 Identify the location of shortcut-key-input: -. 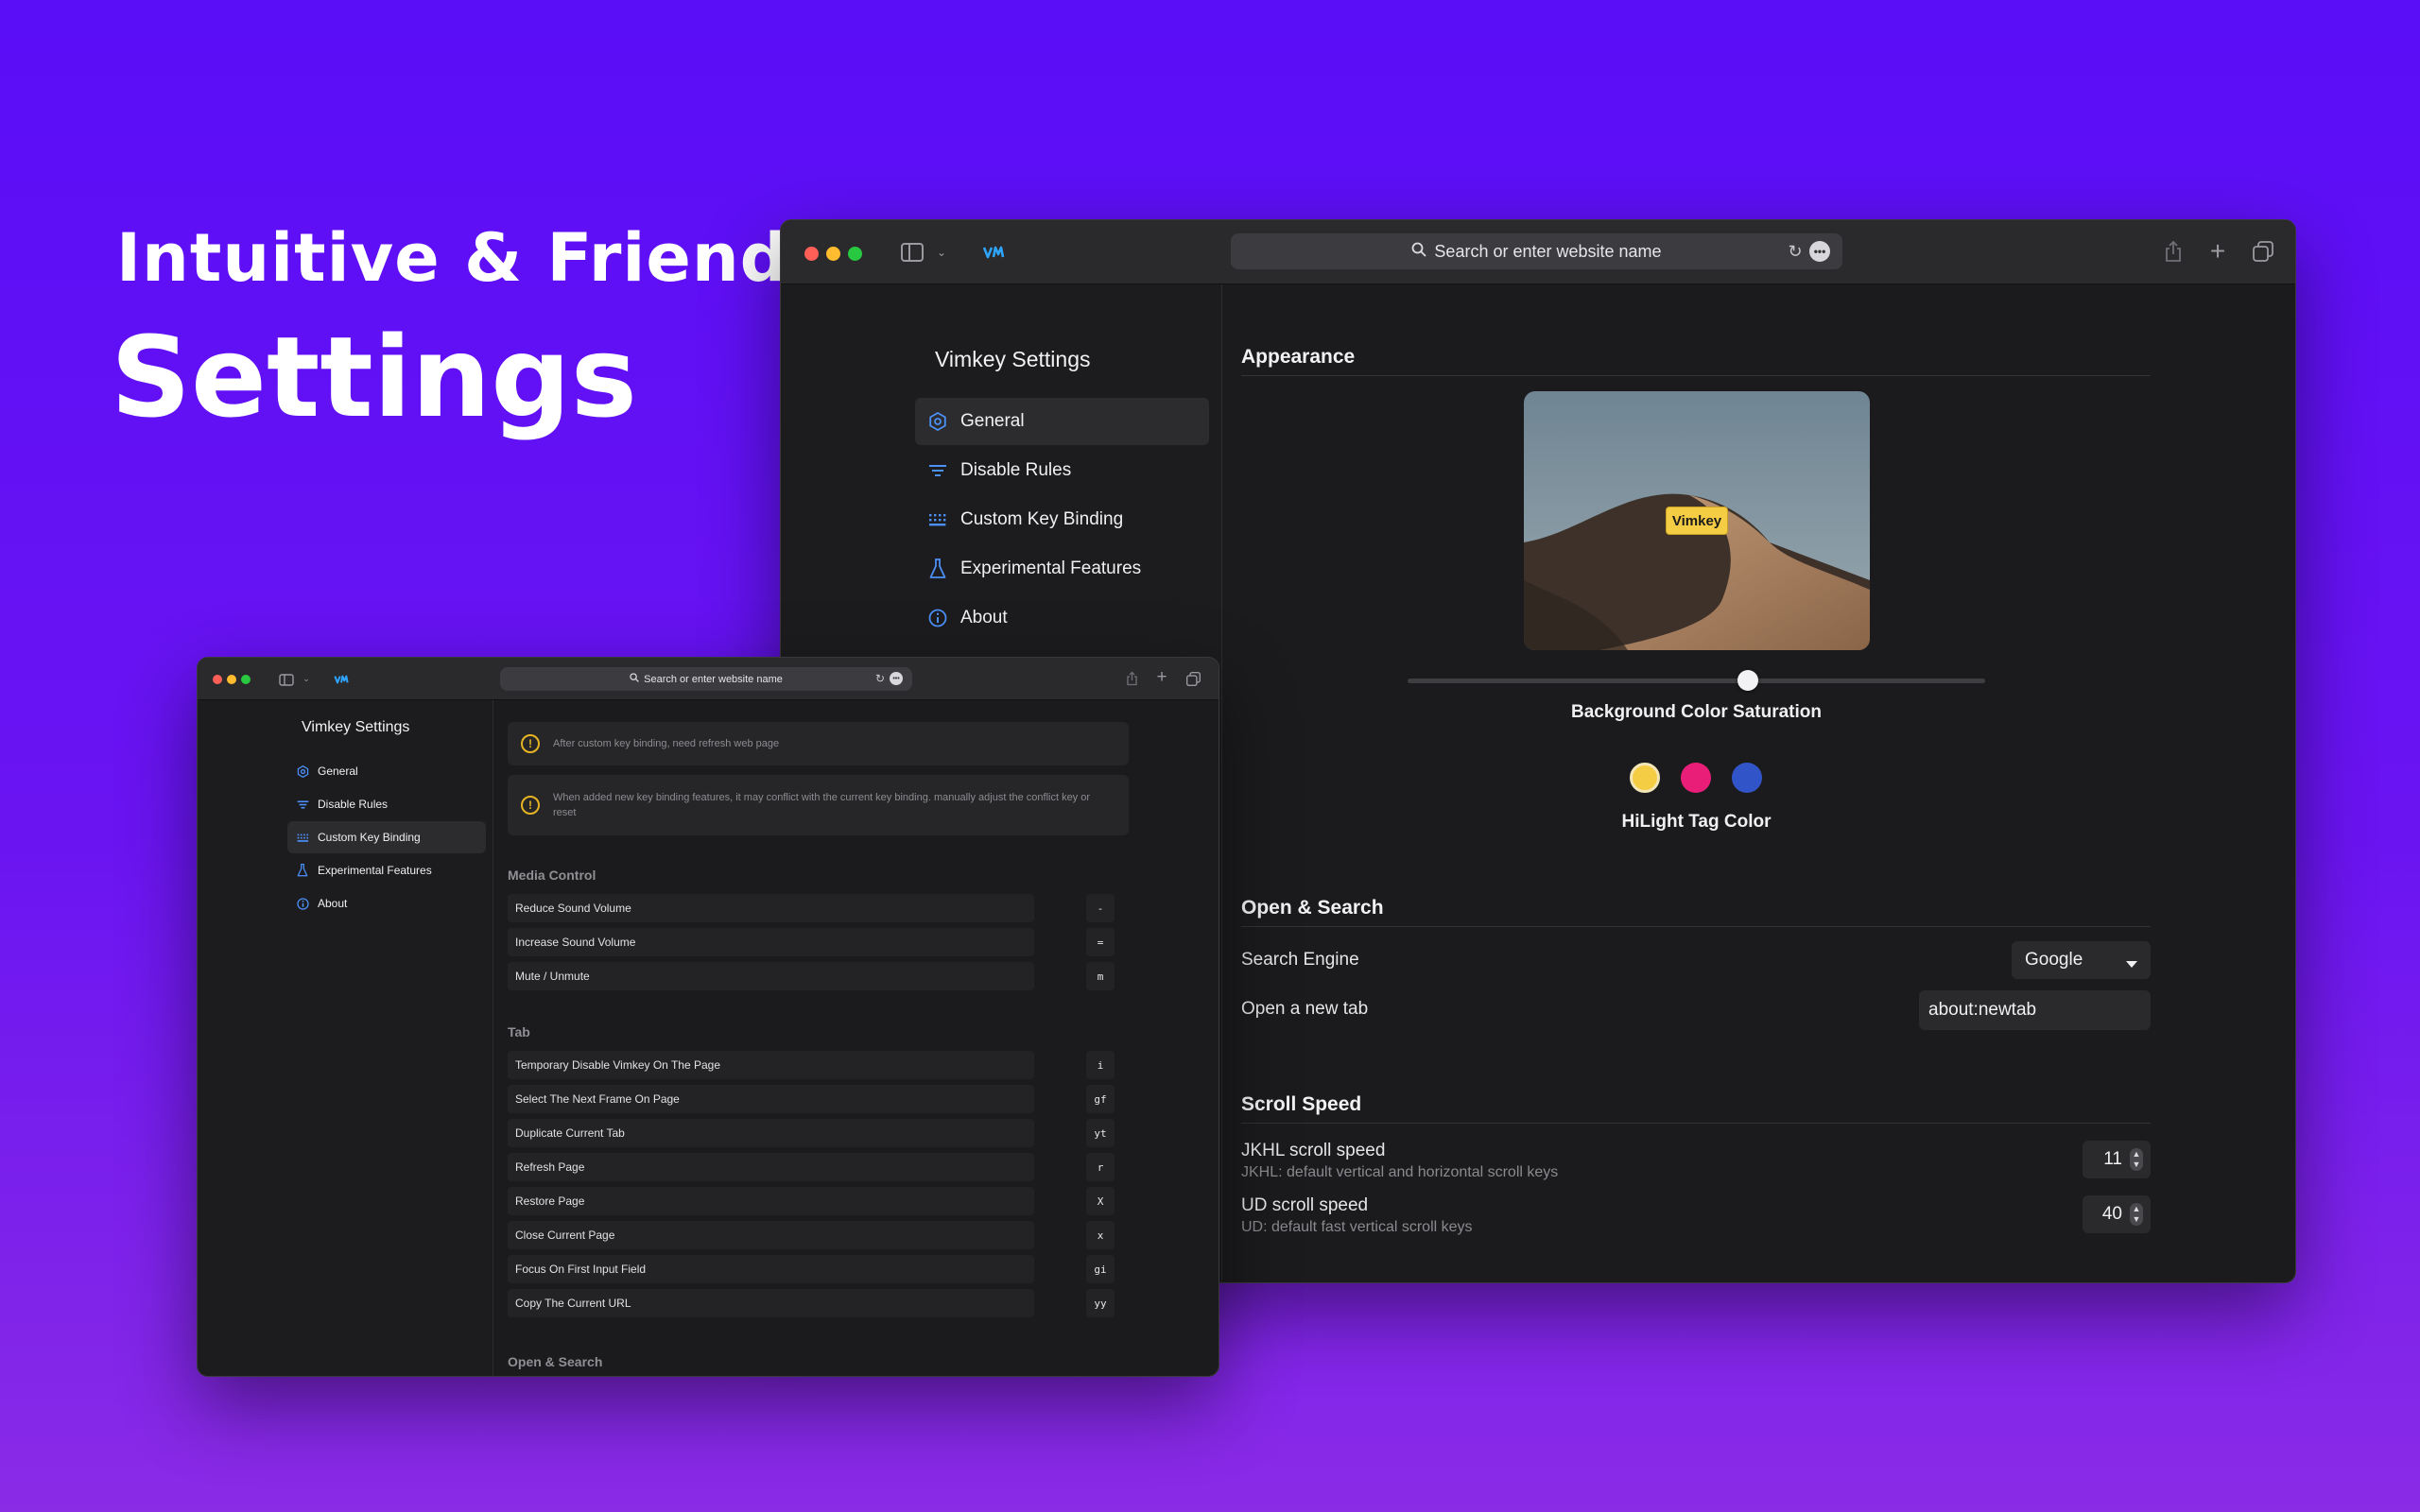
(1100, 908).